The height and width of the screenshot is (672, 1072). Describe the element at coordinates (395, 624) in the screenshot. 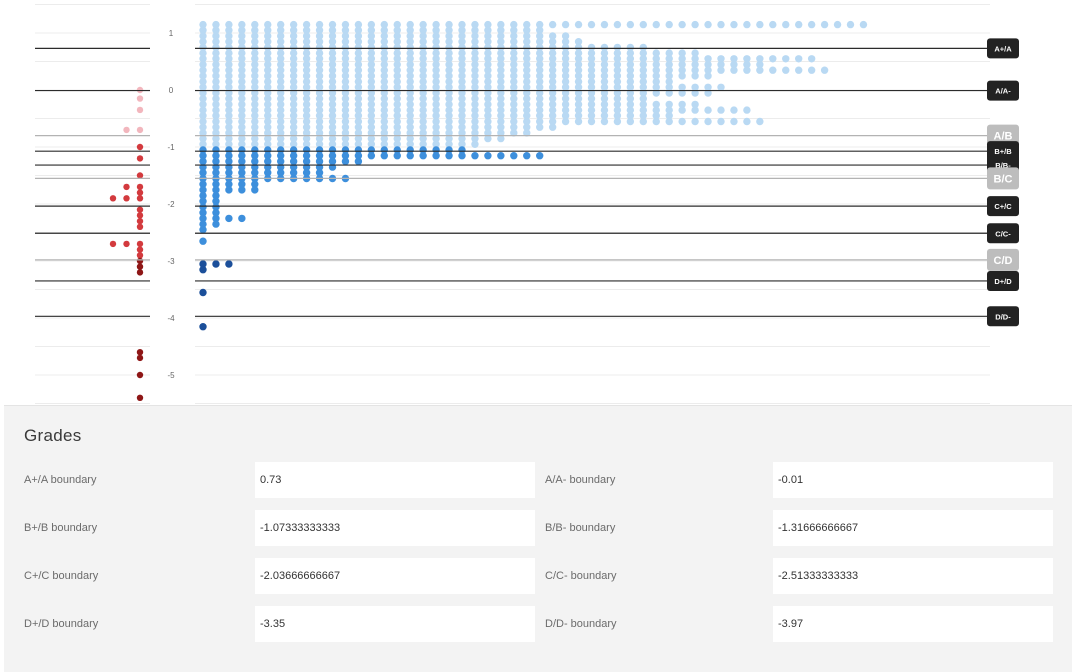

I see `d-plus-d-boundary-input` at that location.